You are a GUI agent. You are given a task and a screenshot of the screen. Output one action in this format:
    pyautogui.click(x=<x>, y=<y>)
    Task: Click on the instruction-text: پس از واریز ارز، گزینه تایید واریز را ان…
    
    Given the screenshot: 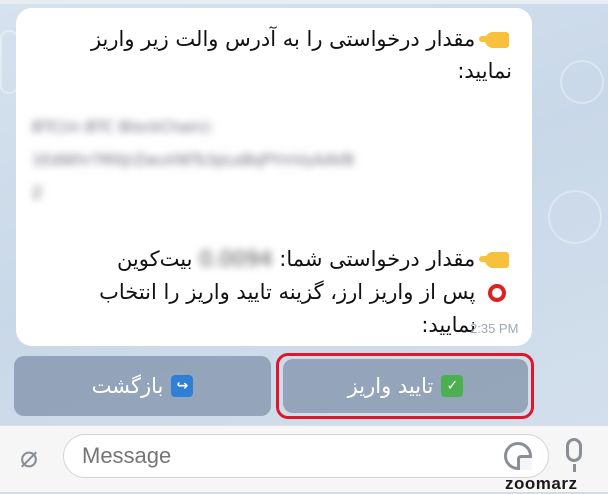 What is the action you would take?
    pyautogui.click(x=287, y=292)
    